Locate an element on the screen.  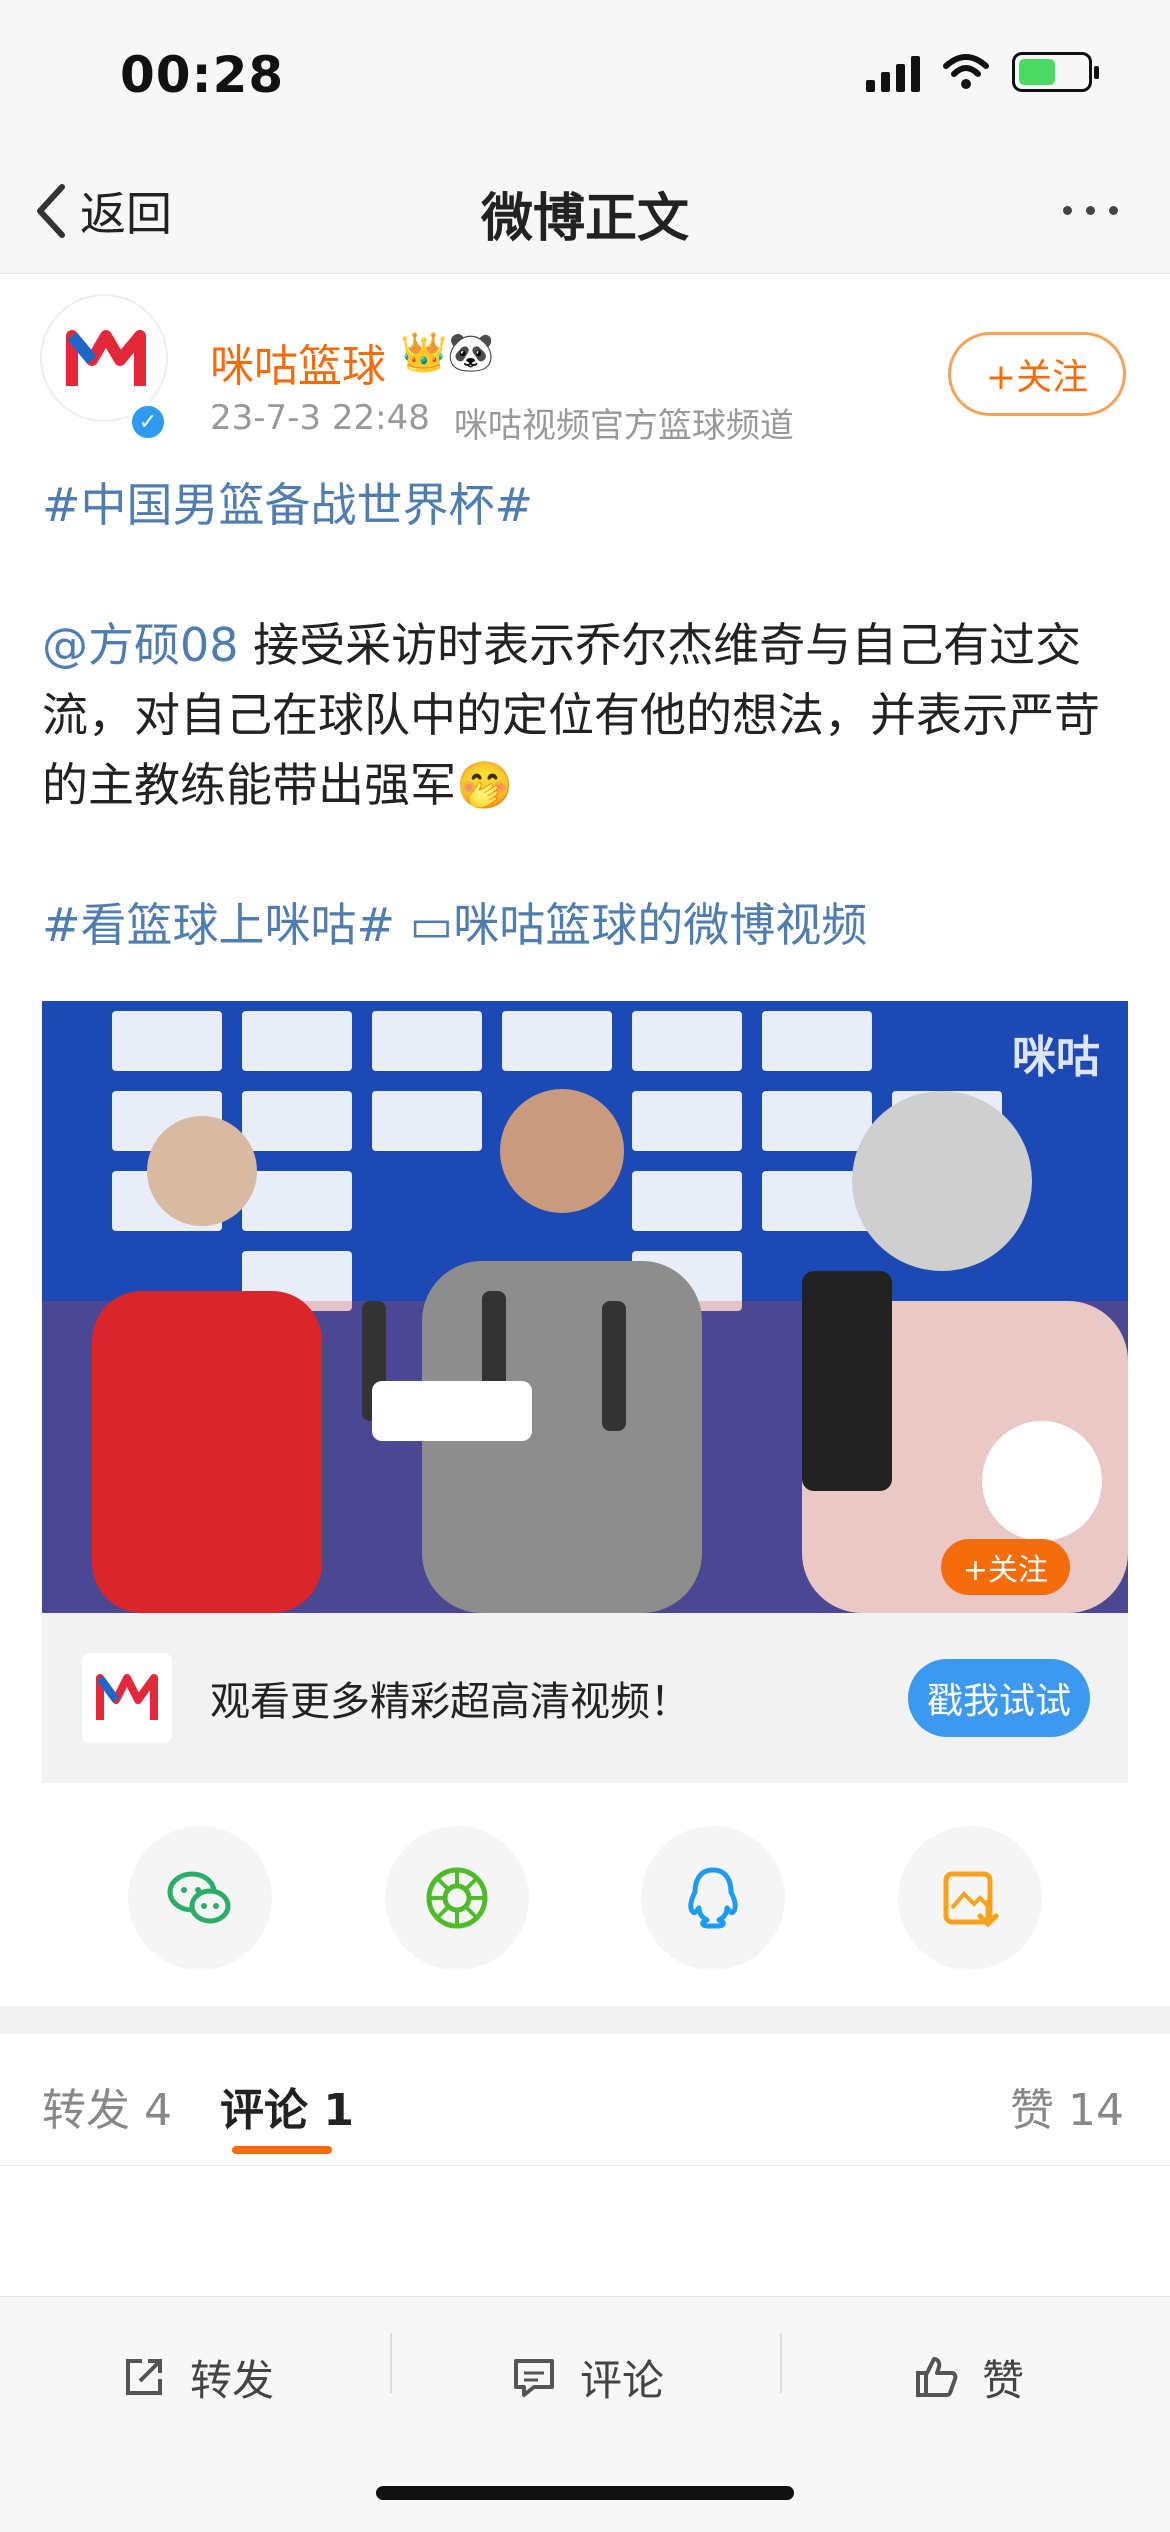
like-button: 赞 is located at coordinates (968, 2377).